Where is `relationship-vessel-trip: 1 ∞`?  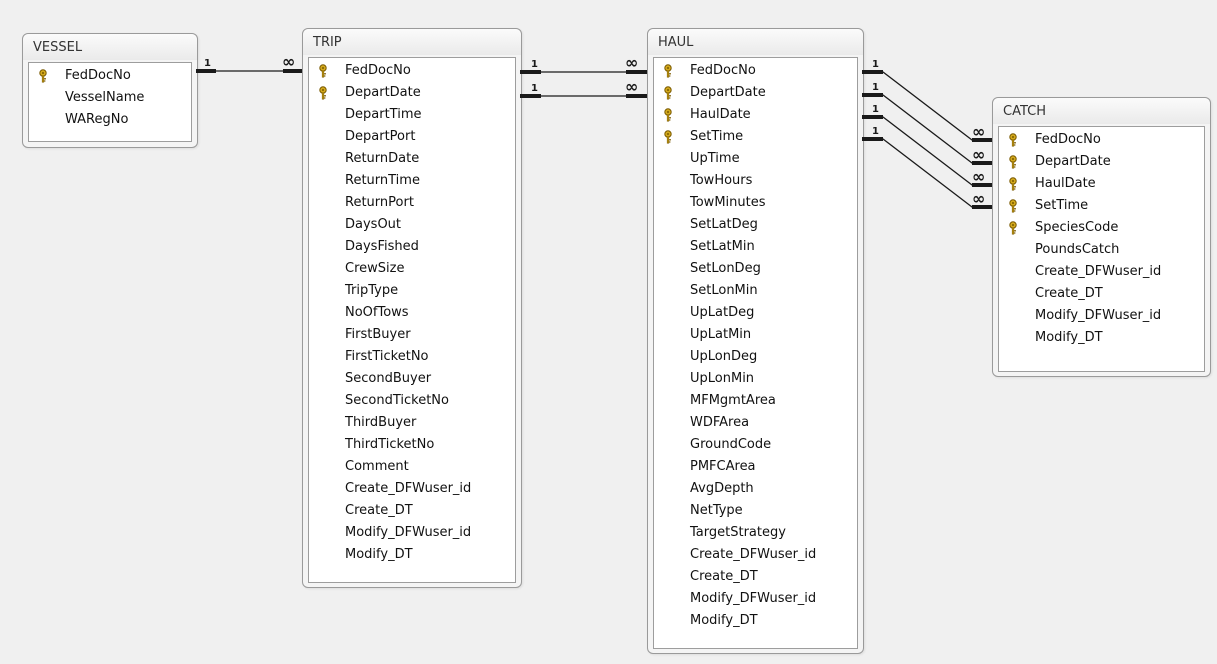
relationship-vessel-trip: 1 ∞ is located at coordinates (249, 62).